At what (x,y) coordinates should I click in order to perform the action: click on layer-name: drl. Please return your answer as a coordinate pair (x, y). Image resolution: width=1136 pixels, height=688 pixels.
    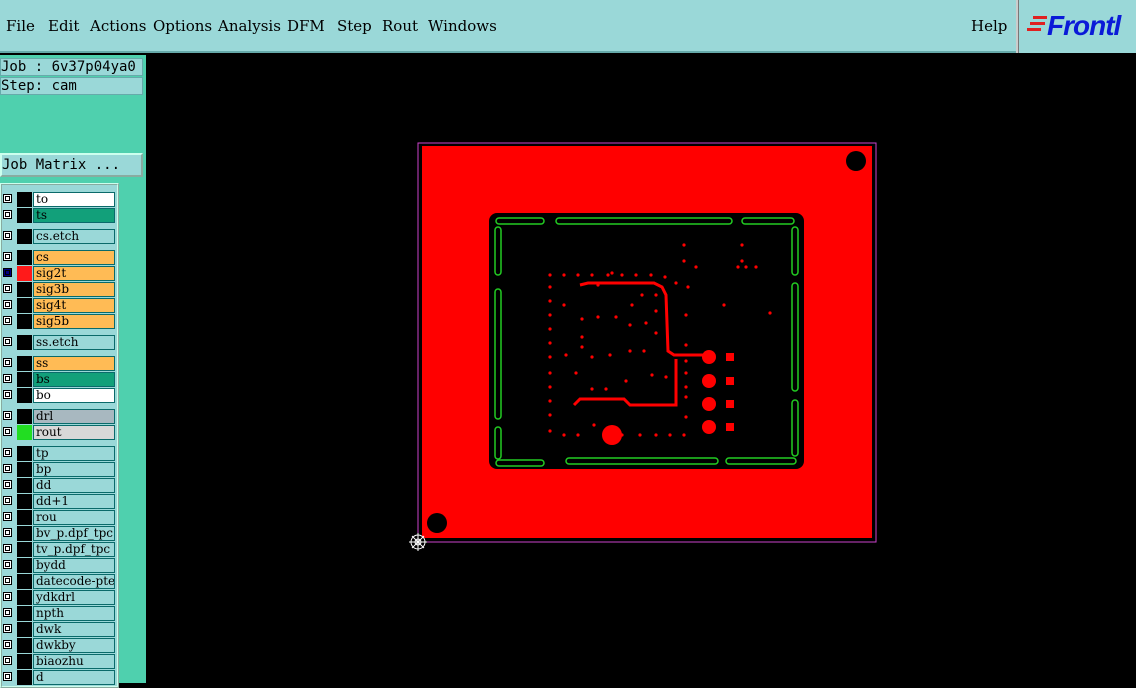
    Looking at the image, I should click on (74, 416).